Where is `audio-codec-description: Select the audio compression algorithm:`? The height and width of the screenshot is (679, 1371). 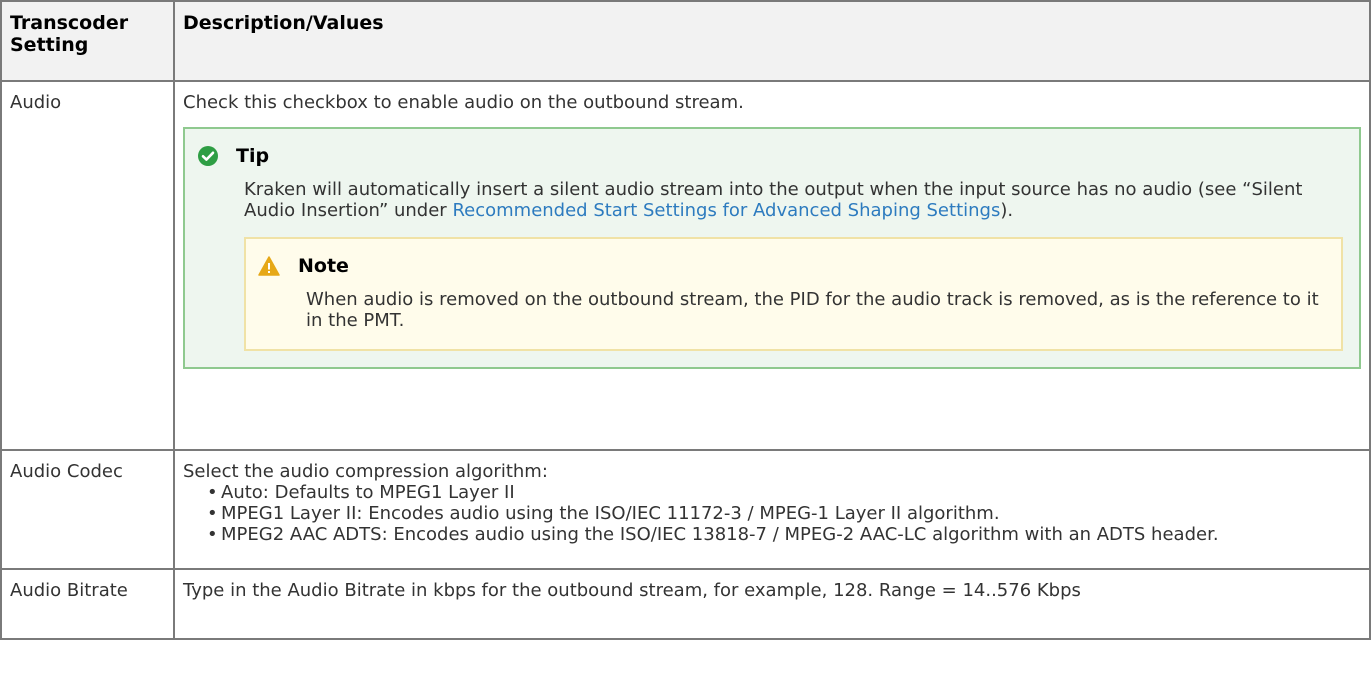 audio-codec-description: Select the audio compression algorithm: is located at coordinates (365, 471).